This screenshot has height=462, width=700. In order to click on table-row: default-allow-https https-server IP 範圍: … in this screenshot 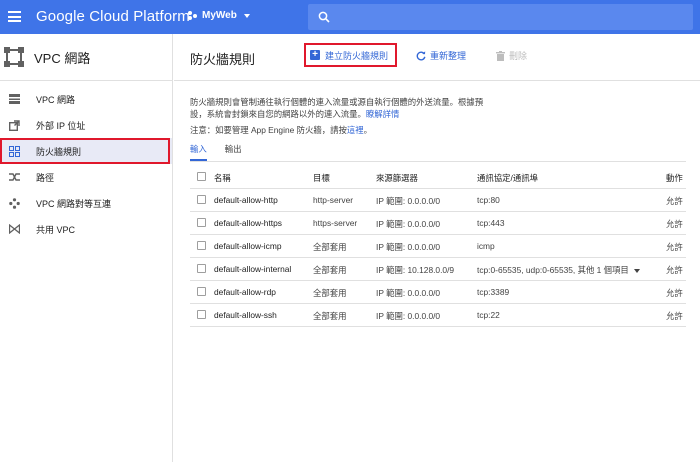, I will do `click(438, 223)`.